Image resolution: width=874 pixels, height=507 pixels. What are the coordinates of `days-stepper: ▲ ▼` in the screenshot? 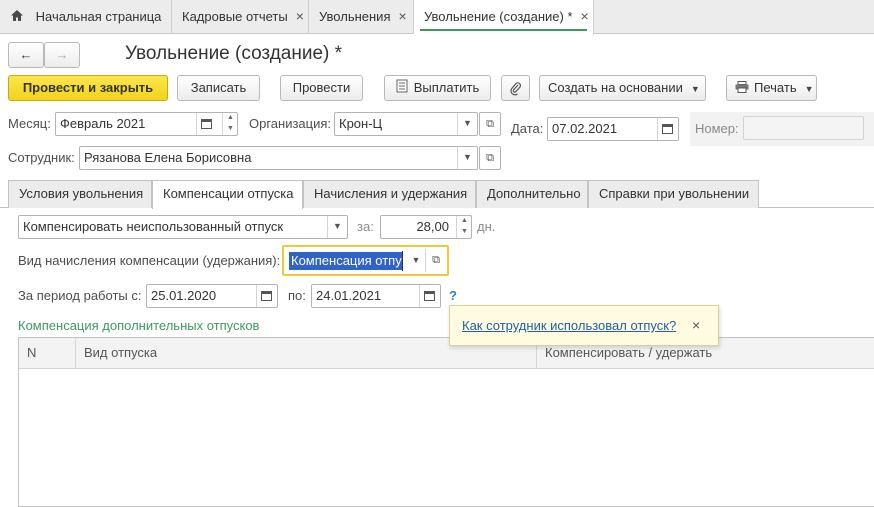 It's located at (463, 227).